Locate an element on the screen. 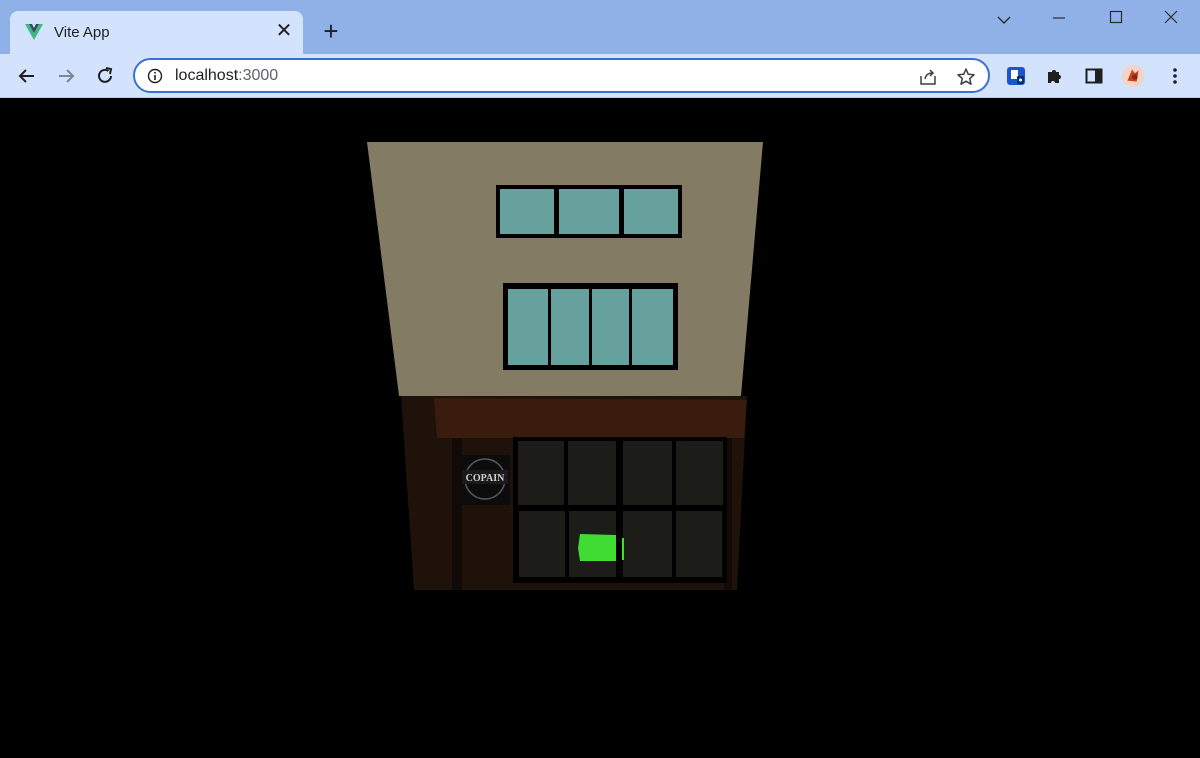  minimize-icon is located at coordinates (1059, 18).